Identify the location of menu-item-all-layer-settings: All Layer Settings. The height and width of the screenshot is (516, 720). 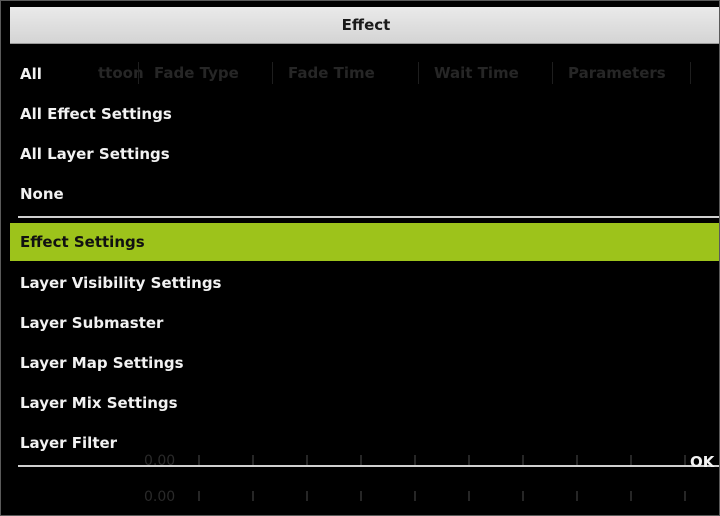
(365, 154).